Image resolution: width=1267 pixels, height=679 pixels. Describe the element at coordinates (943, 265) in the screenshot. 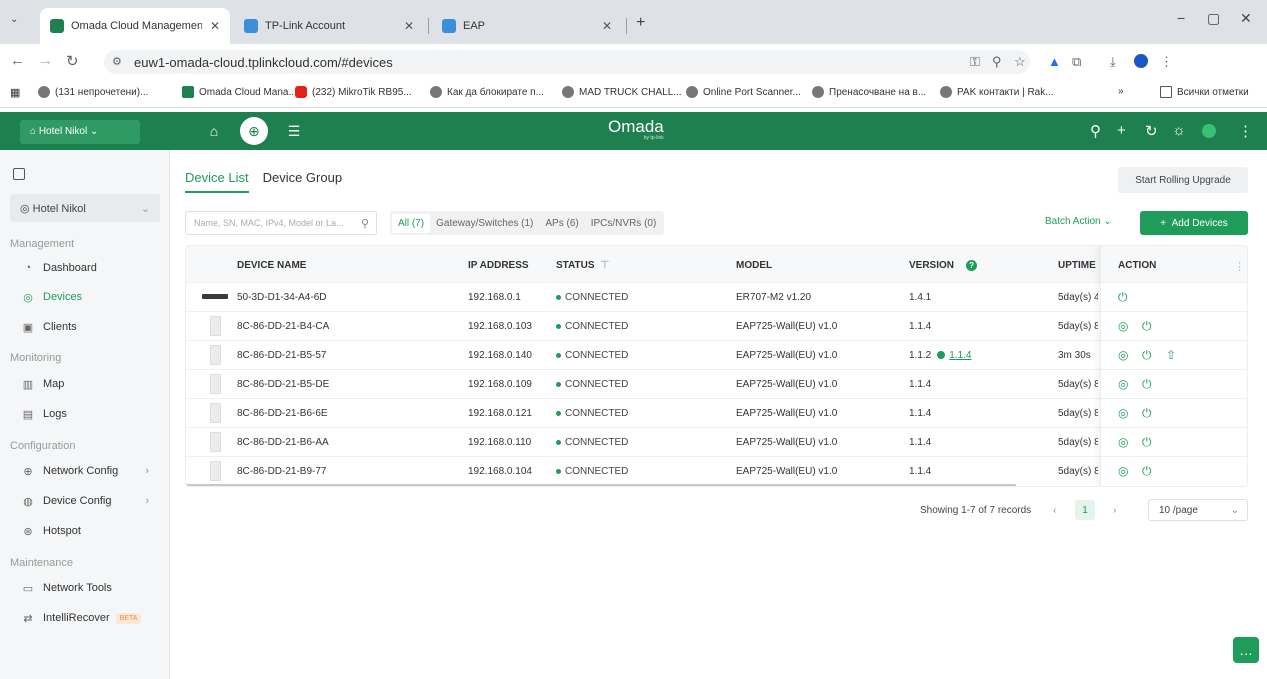

I see `col-version: VERSION?` at that location.